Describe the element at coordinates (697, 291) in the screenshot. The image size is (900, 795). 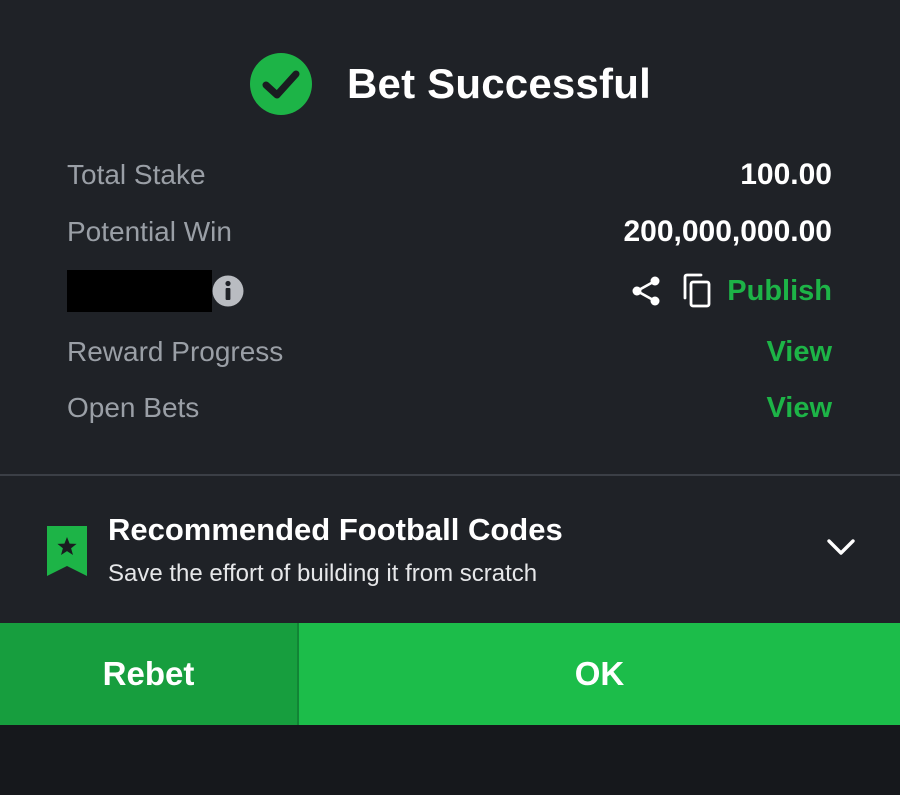
I see `copy-icon` at that location.